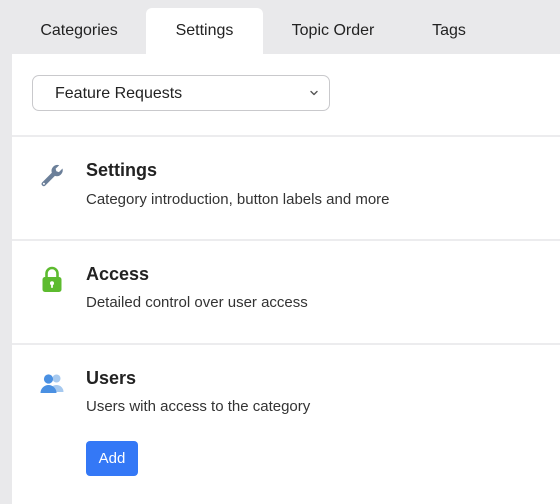  I want to click on add-user-button: Add, so click(112, 458).